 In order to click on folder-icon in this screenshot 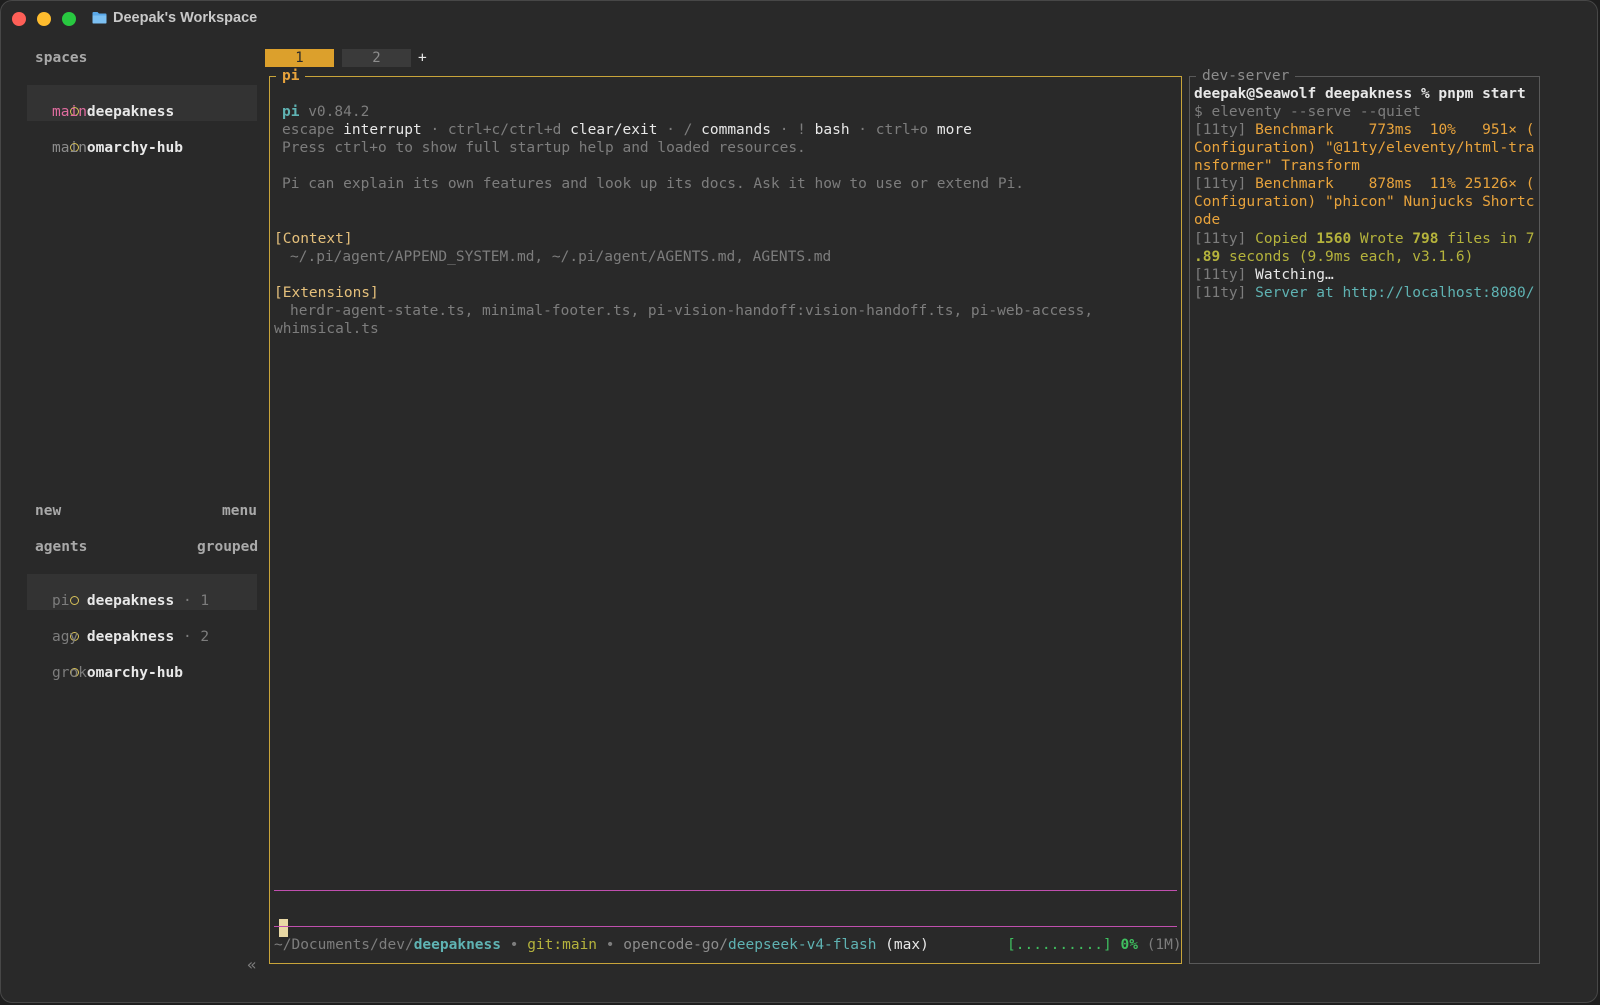, I will do `click(99, 18)`.